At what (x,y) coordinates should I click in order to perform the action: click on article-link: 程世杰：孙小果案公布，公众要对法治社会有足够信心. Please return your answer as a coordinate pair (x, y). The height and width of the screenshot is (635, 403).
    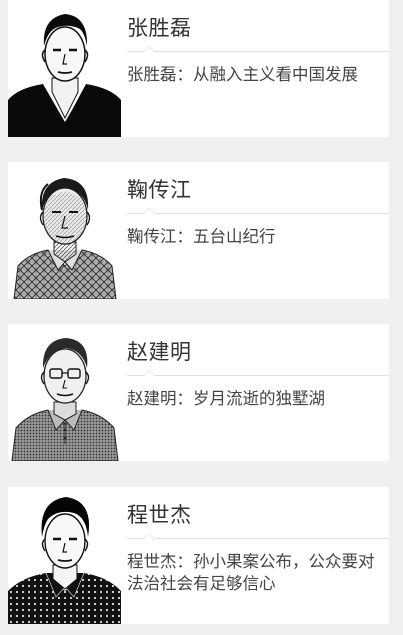
    Looking at the image, I should click on (253, 573).